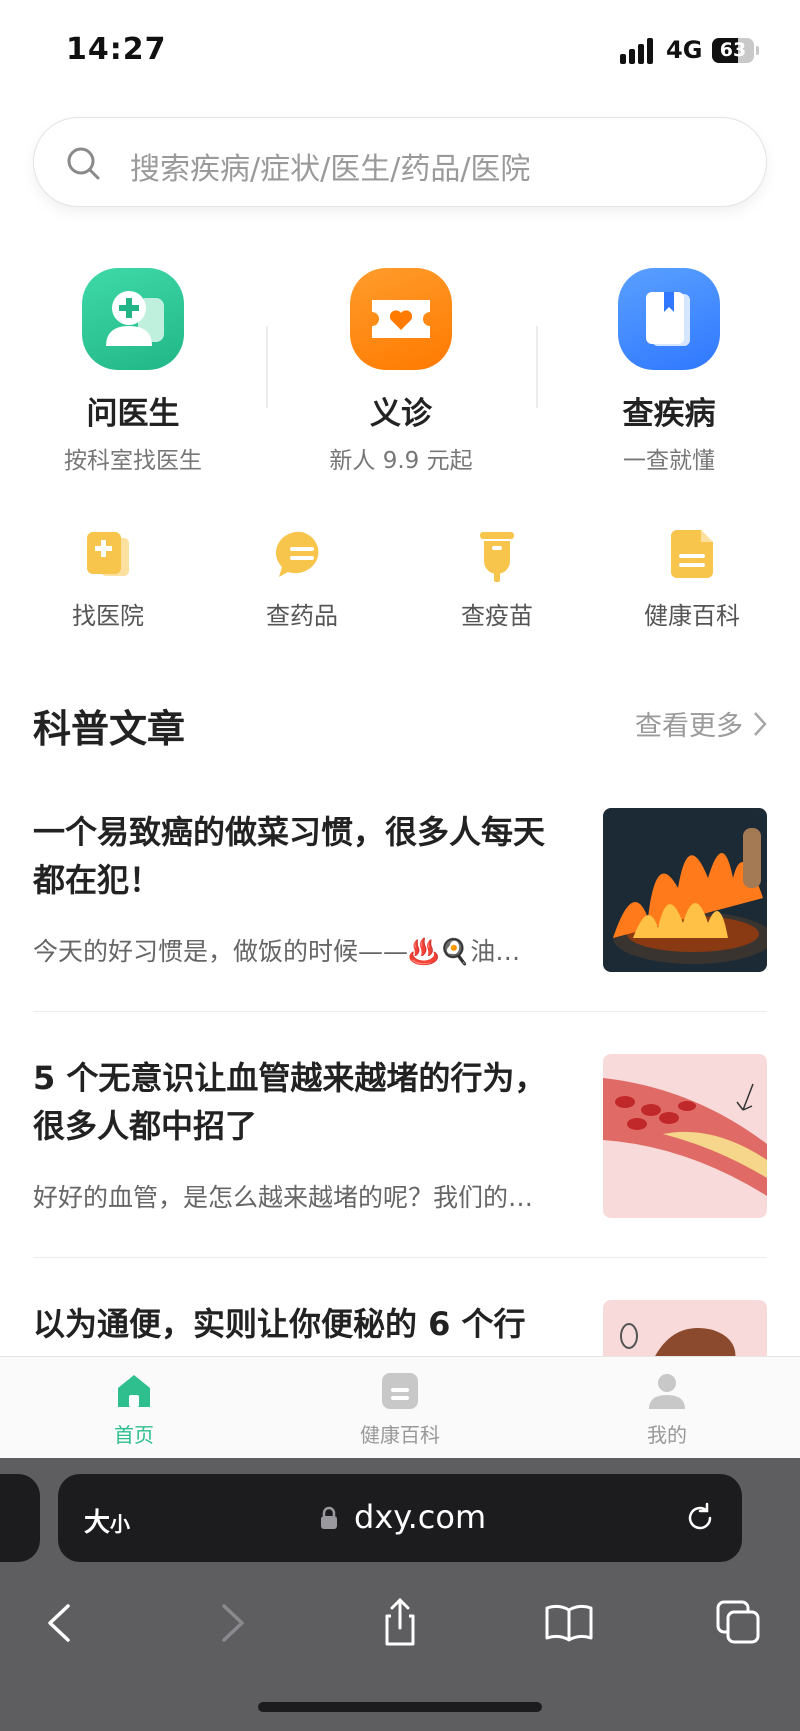 The image size is (800, 1731). What do you see at coordinates (638, 51) in the screenshot?
I see `signal-icon` at bounding box center [638, 51].